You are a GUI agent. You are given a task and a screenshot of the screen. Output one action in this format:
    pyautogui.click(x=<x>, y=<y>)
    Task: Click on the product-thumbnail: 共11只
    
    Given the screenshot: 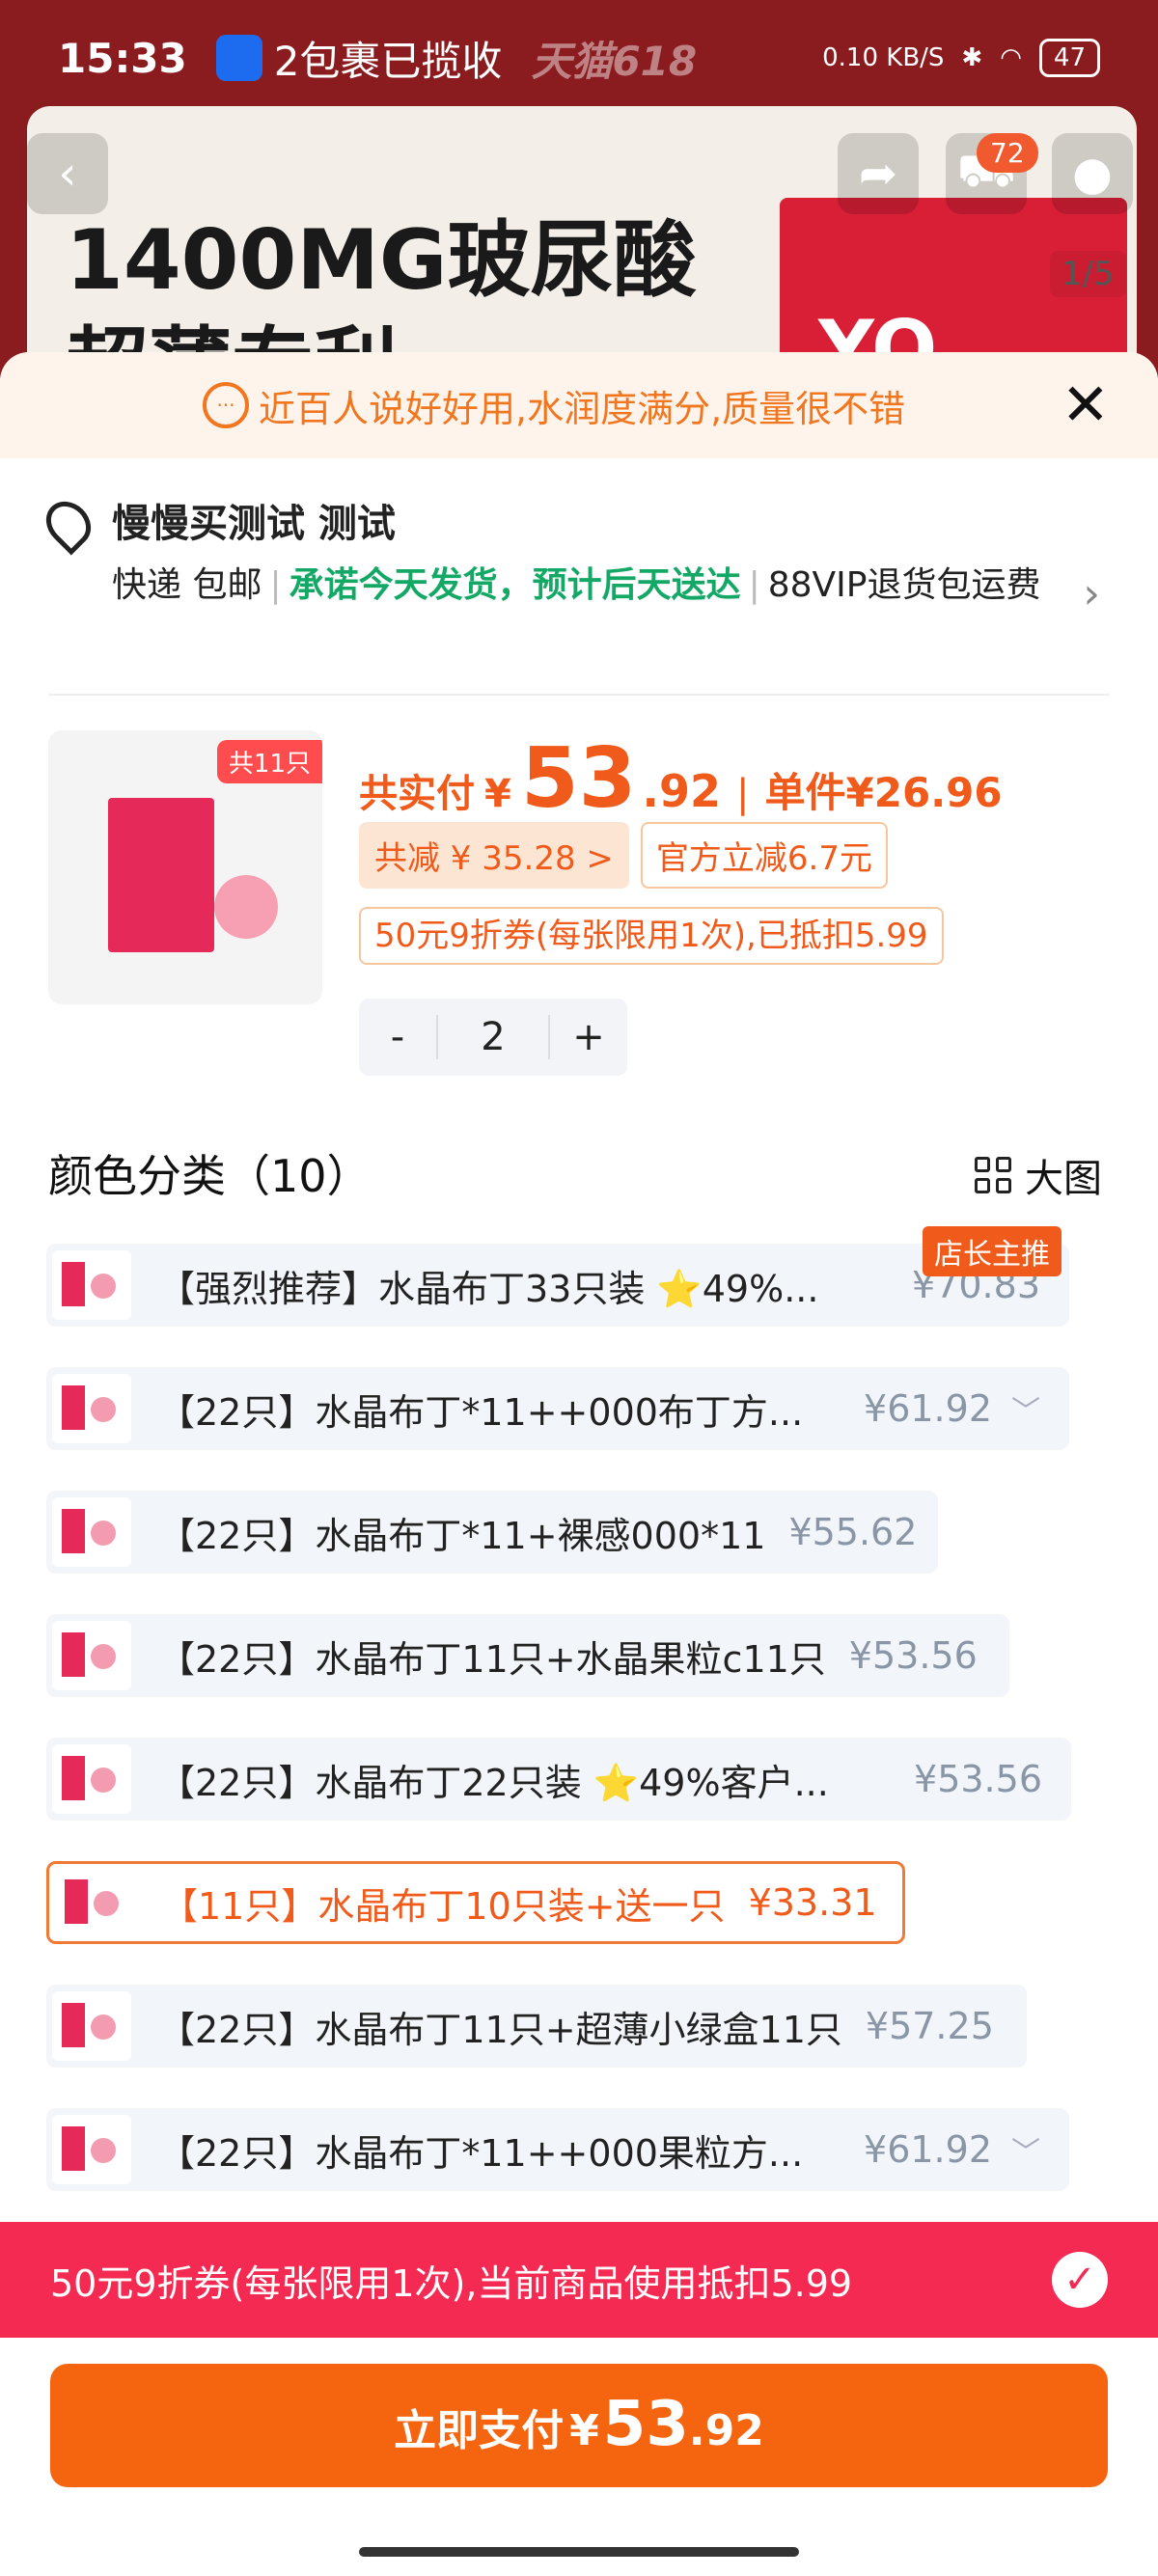 What is the action you would take?
    pyautogui.click(x=185, y=867)
    